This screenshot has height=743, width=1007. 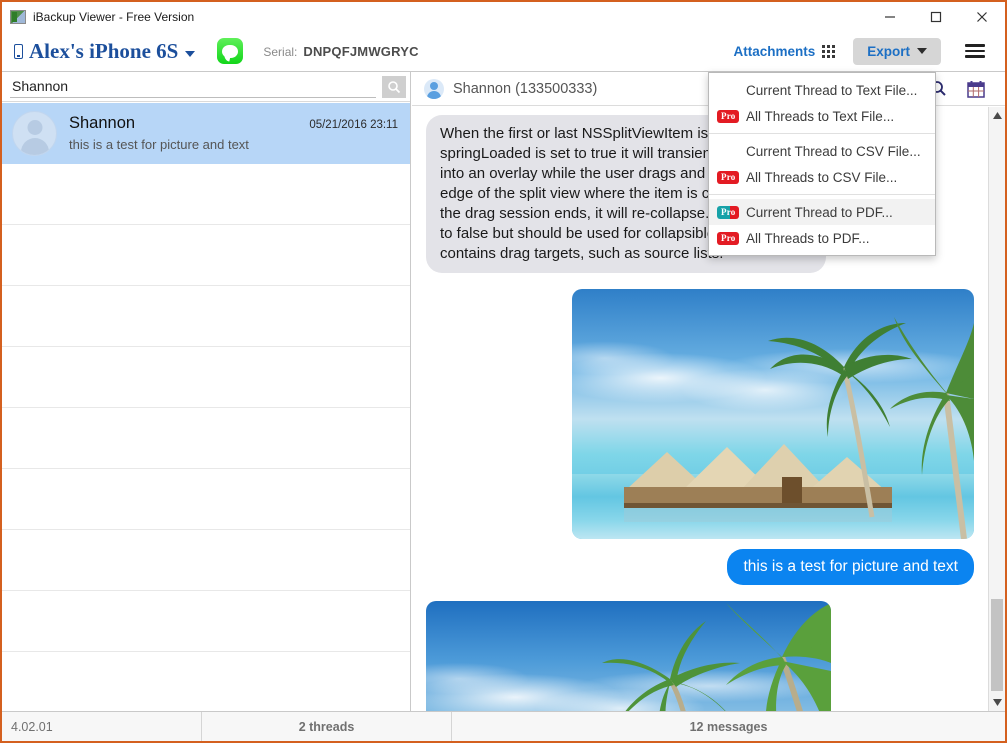 What do you see at coordinates (353, 125) in the screenshot?
I see `thread-date: 05/21/2016 23:11` at bounding box center [353, 125].